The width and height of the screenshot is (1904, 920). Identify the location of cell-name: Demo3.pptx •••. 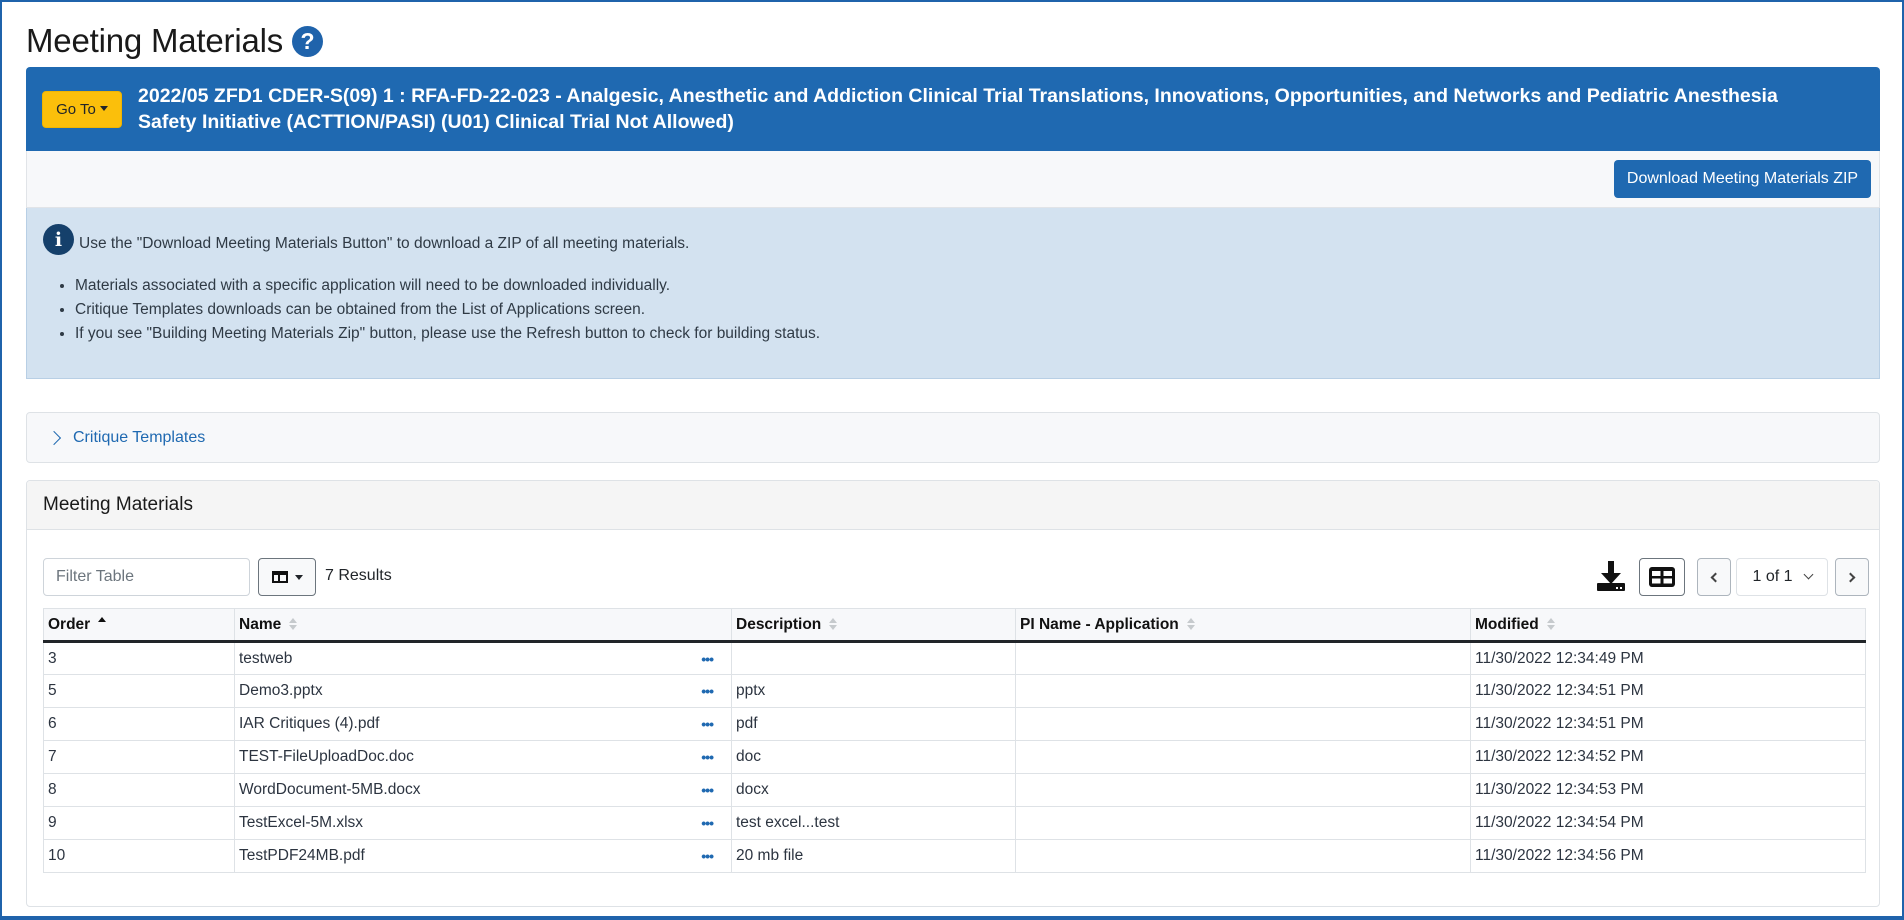
(483, 691).